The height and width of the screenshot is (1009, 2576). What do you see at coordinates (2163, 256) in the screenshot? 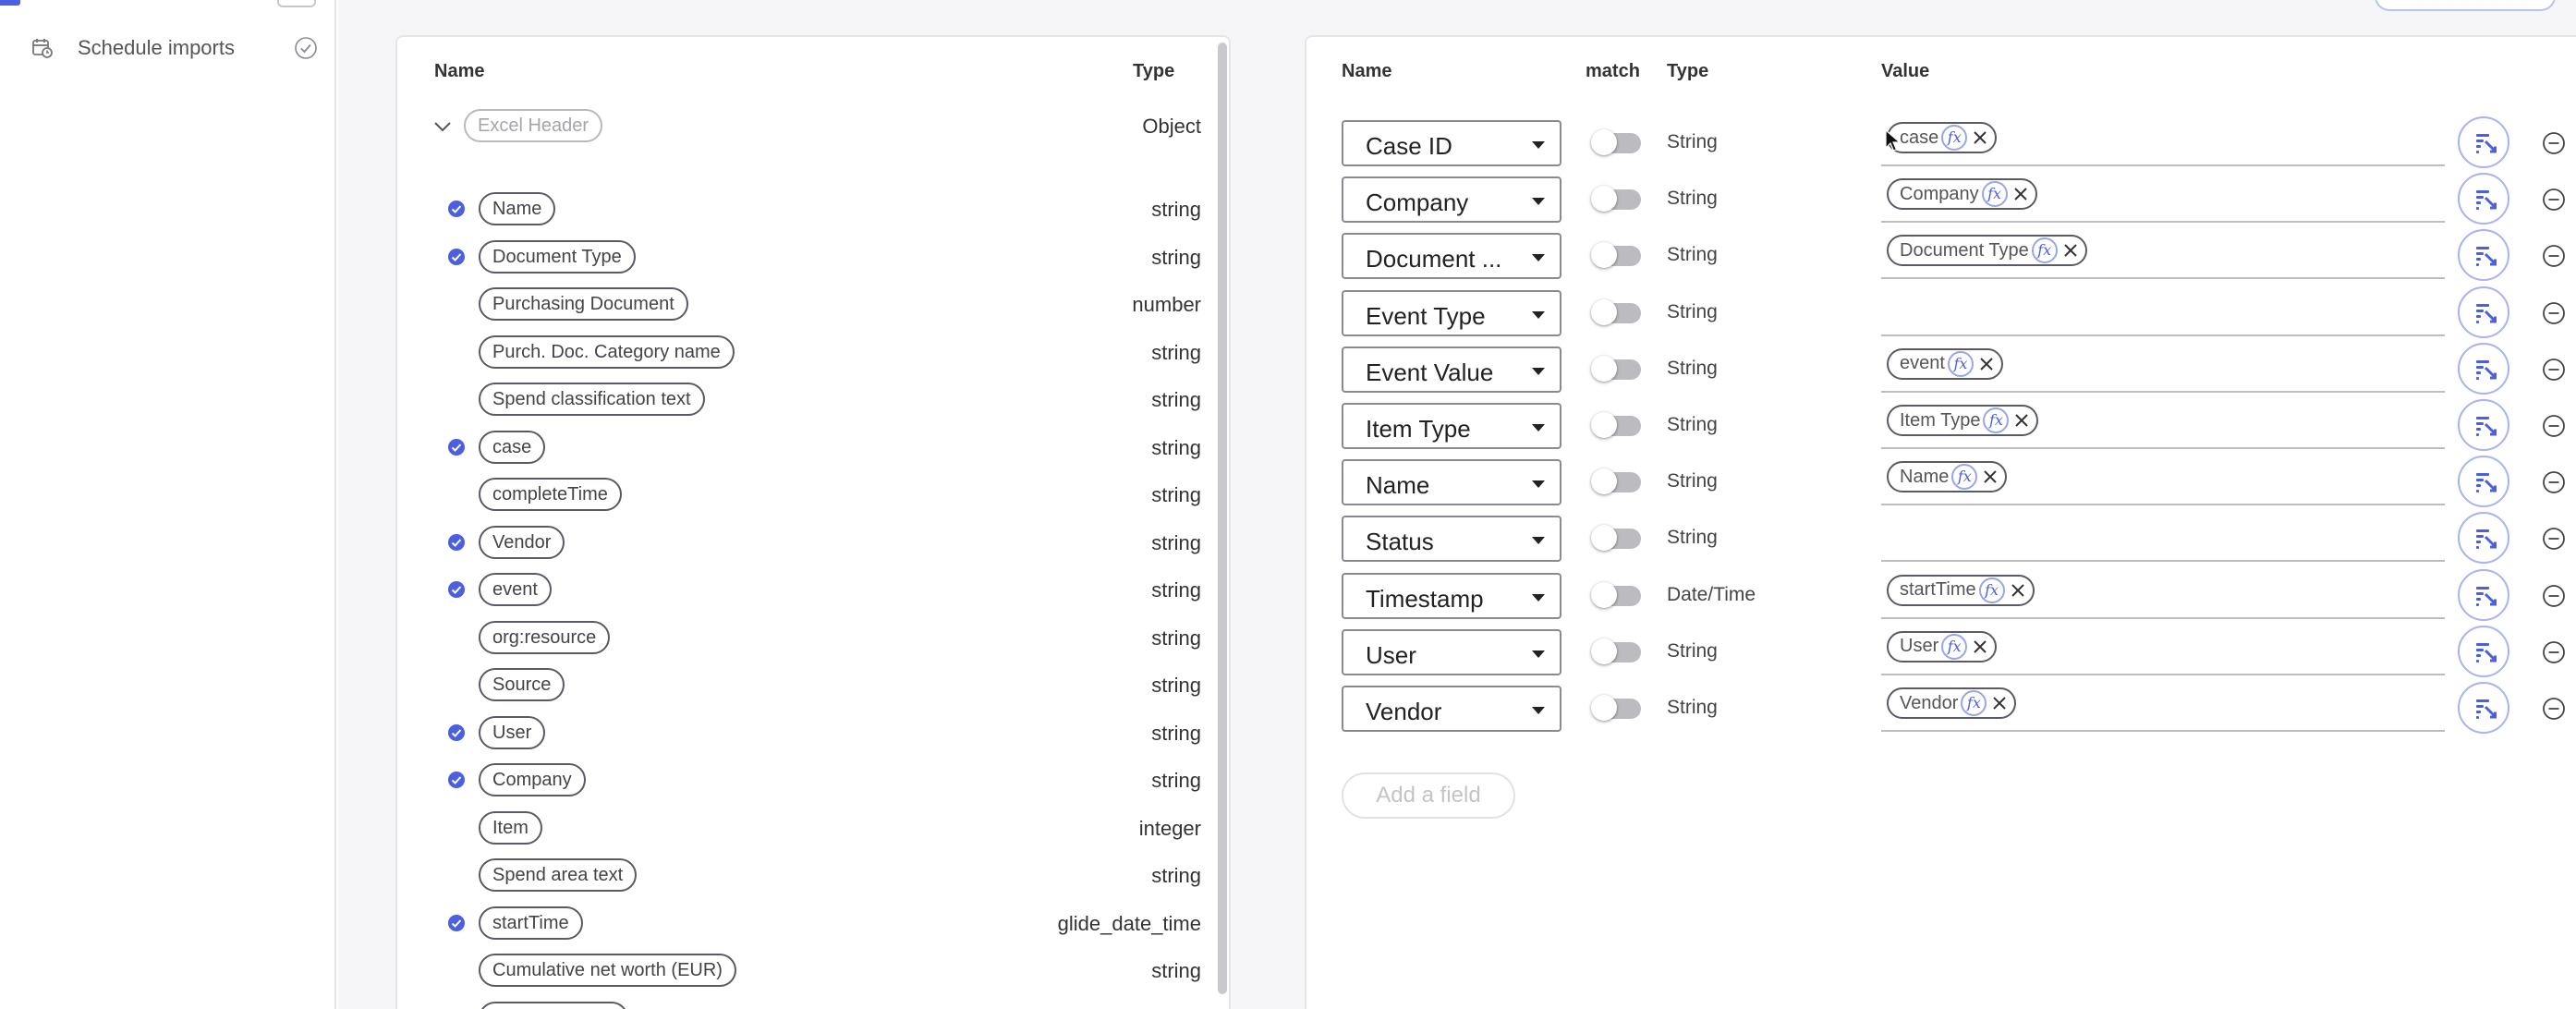
I see `value-input: Document Type fx` at bounding box center [2163, 256].